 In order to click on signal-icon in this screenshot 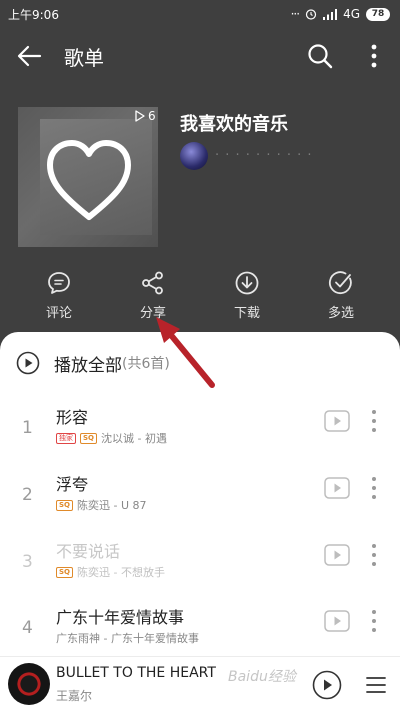, I will do `click(330, 14)`.